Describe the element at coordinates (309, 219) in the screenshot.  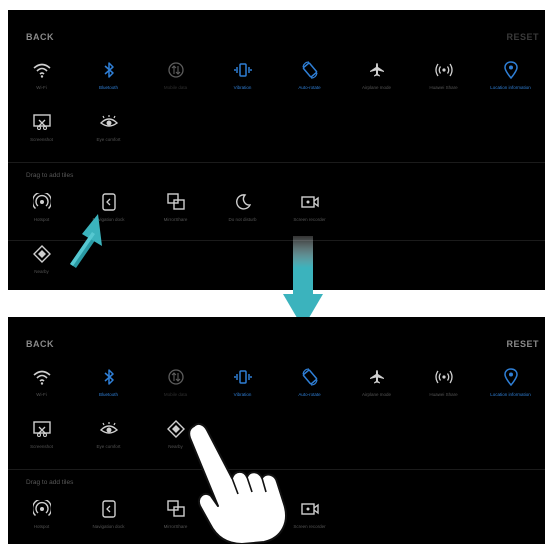
I see `tile-label: Screen recorder` at that location.